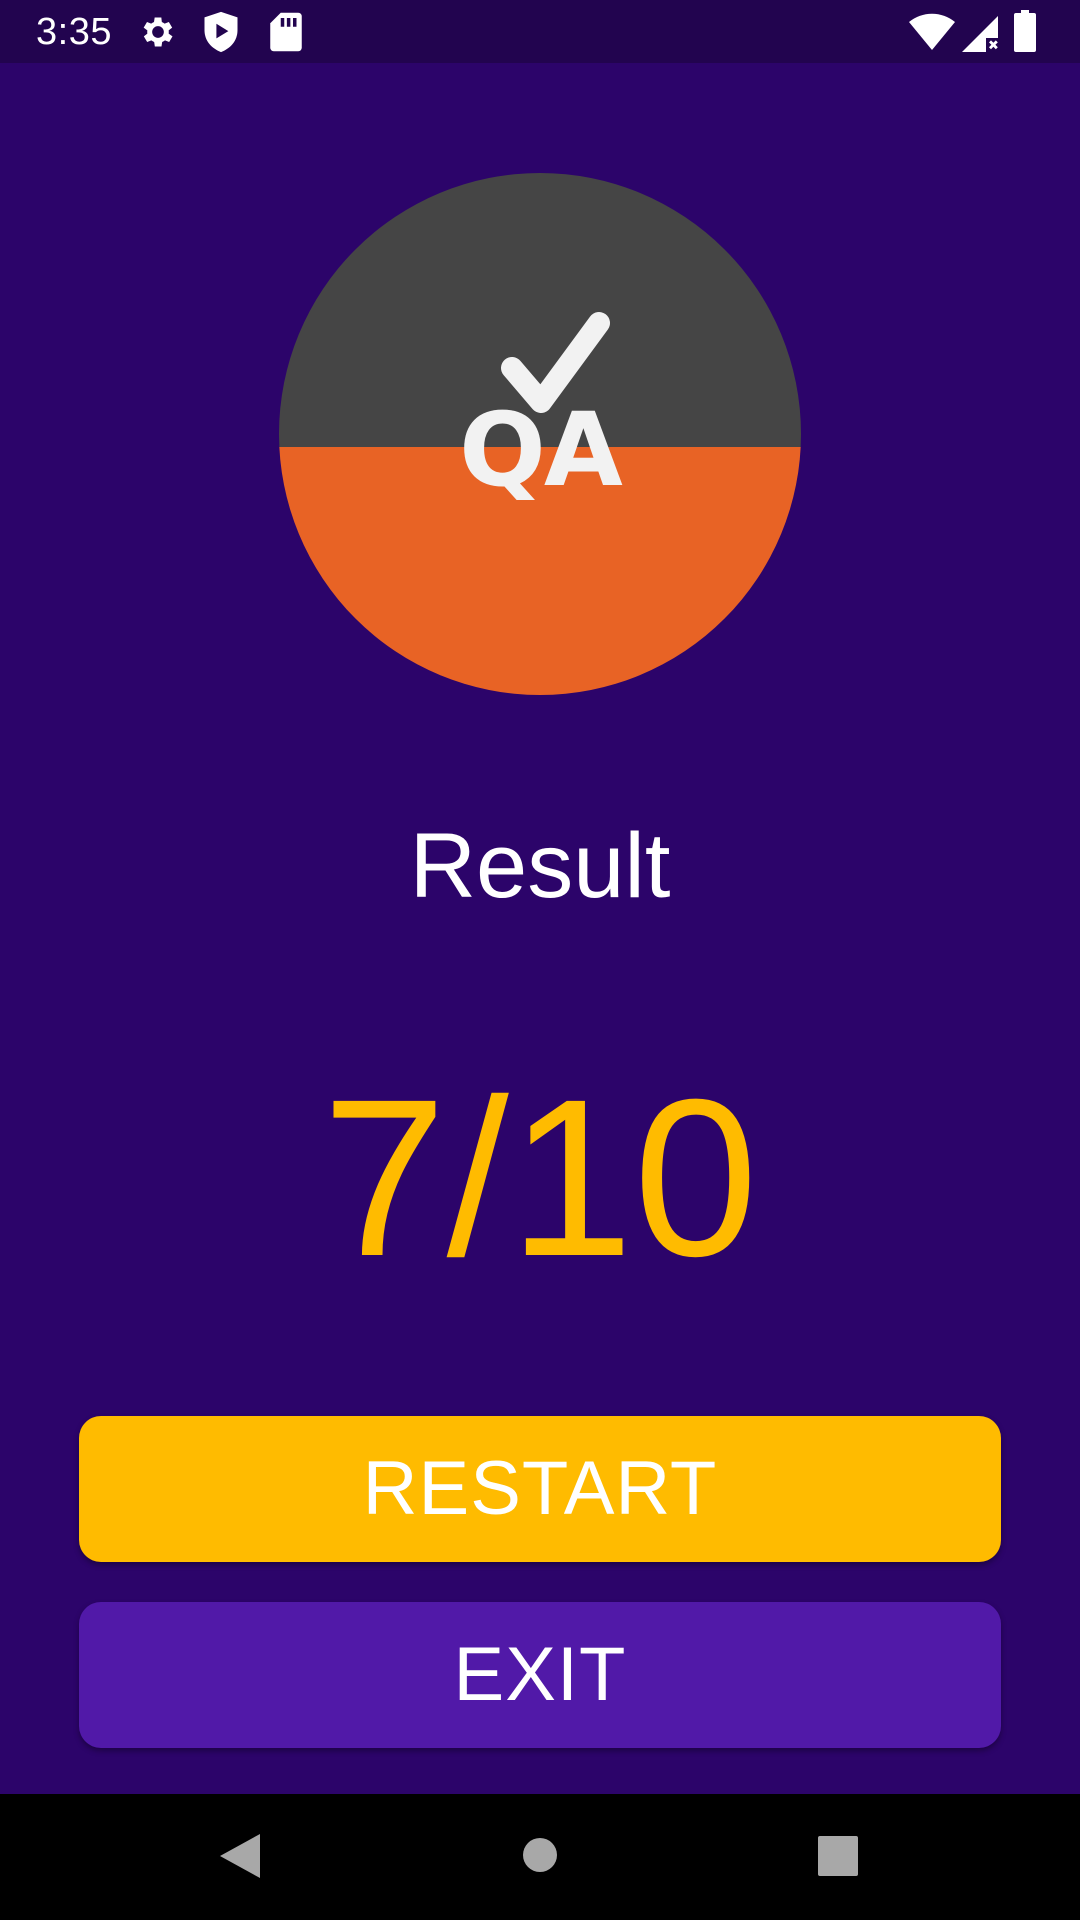  I want to click on exit-button: EXIT, so click(540, 1675).